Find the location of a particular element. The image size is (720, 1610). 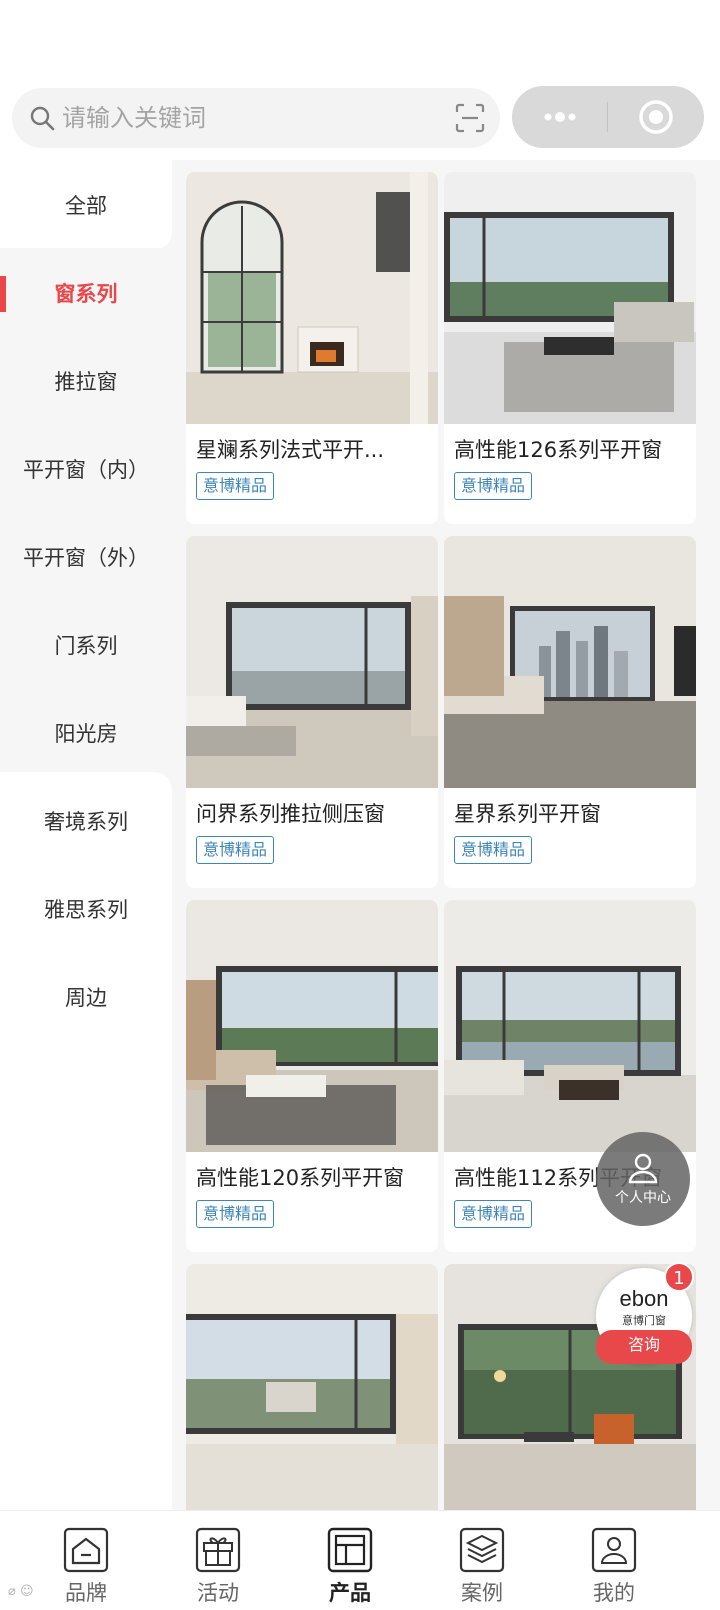

sidebar-item-label: 推拉窗 is located at coordinates (86, 382).